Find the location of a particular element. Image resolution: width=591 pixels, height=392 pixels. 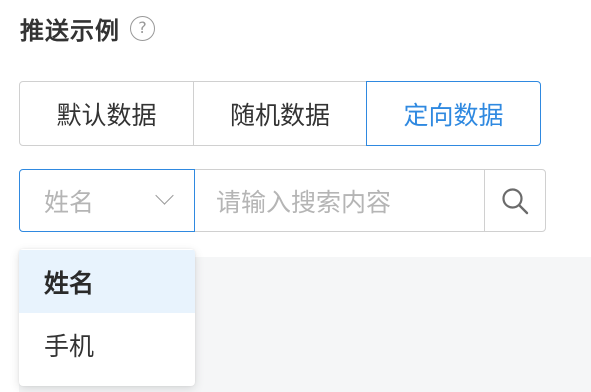

search-input: 请输入搜索内容 is located at coordinates (339, 200).